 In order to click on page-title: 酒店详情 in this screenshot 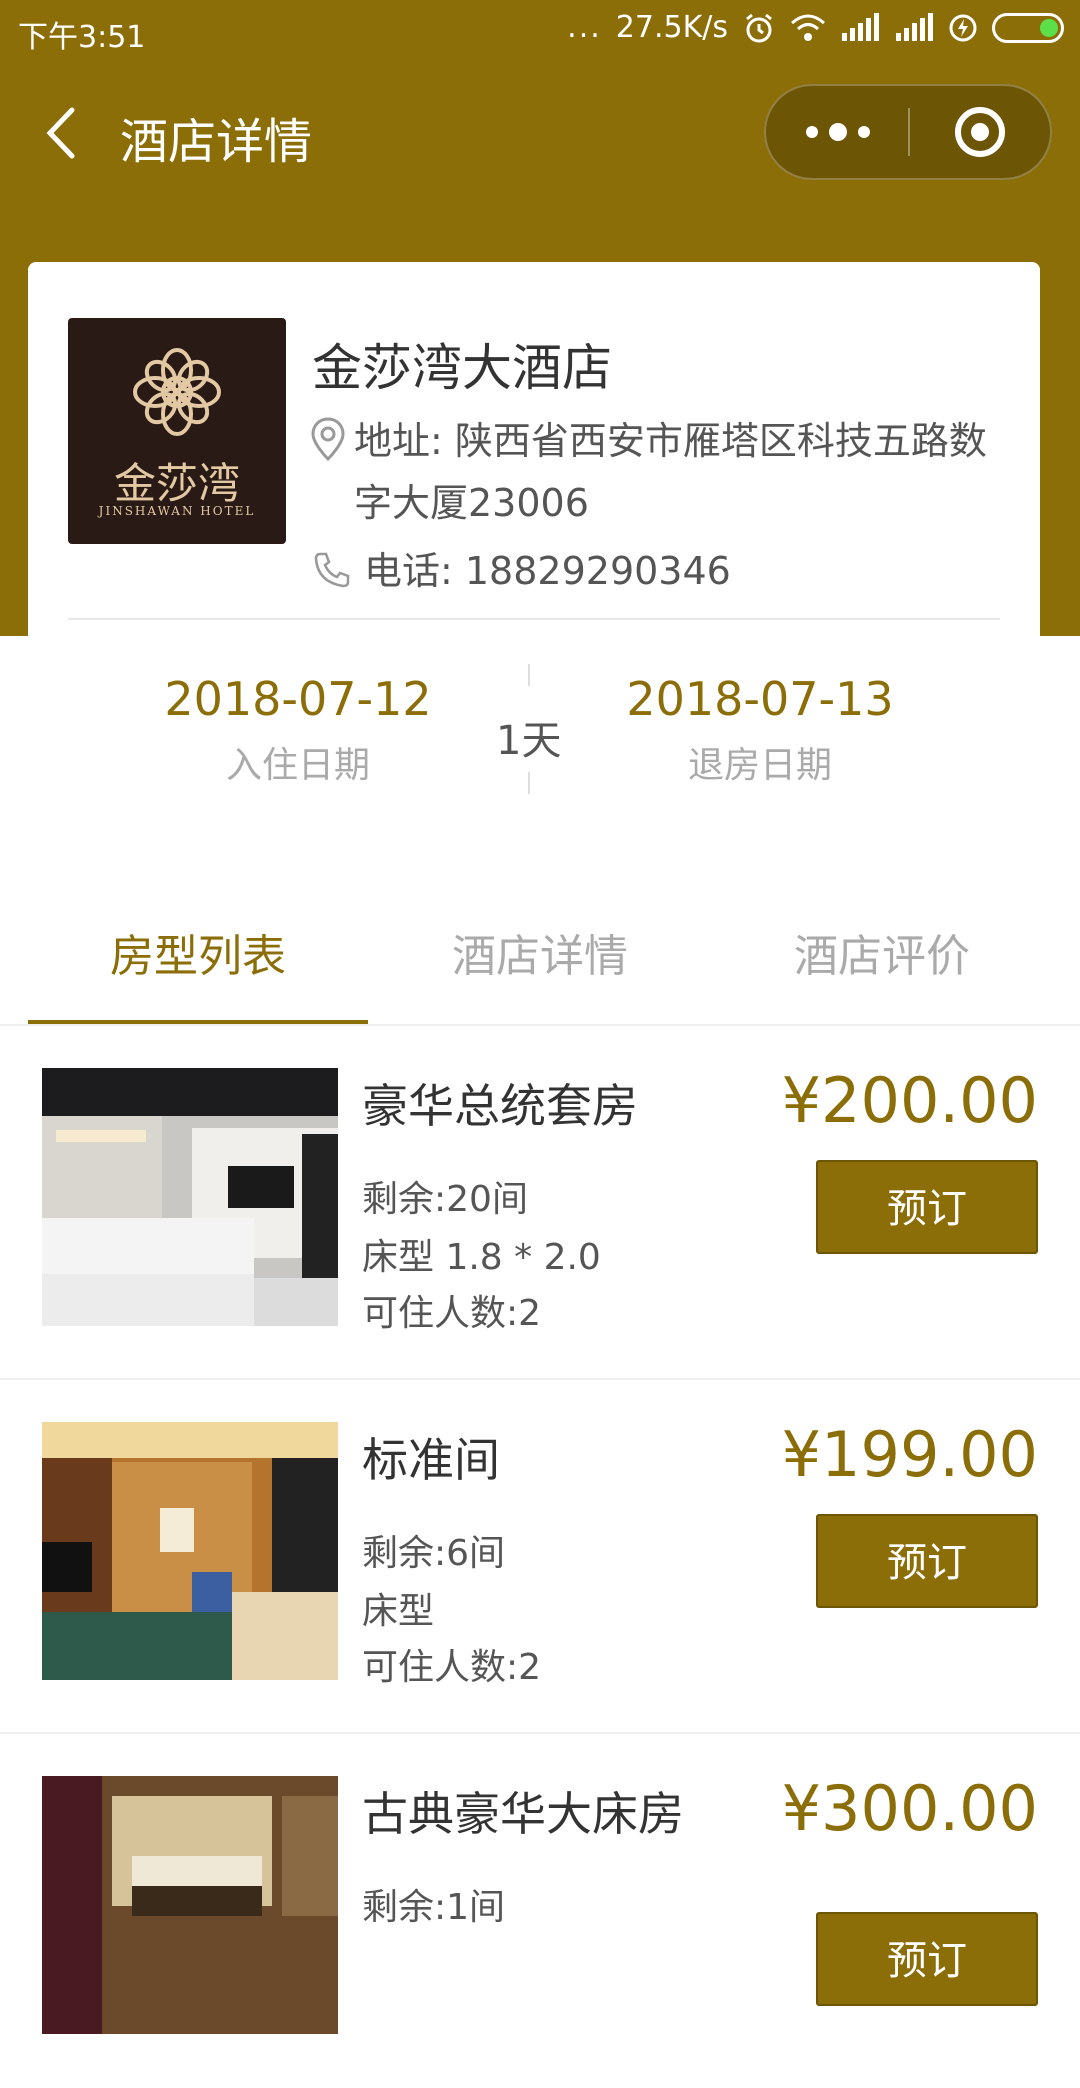, I will do `click(216, 142)`.